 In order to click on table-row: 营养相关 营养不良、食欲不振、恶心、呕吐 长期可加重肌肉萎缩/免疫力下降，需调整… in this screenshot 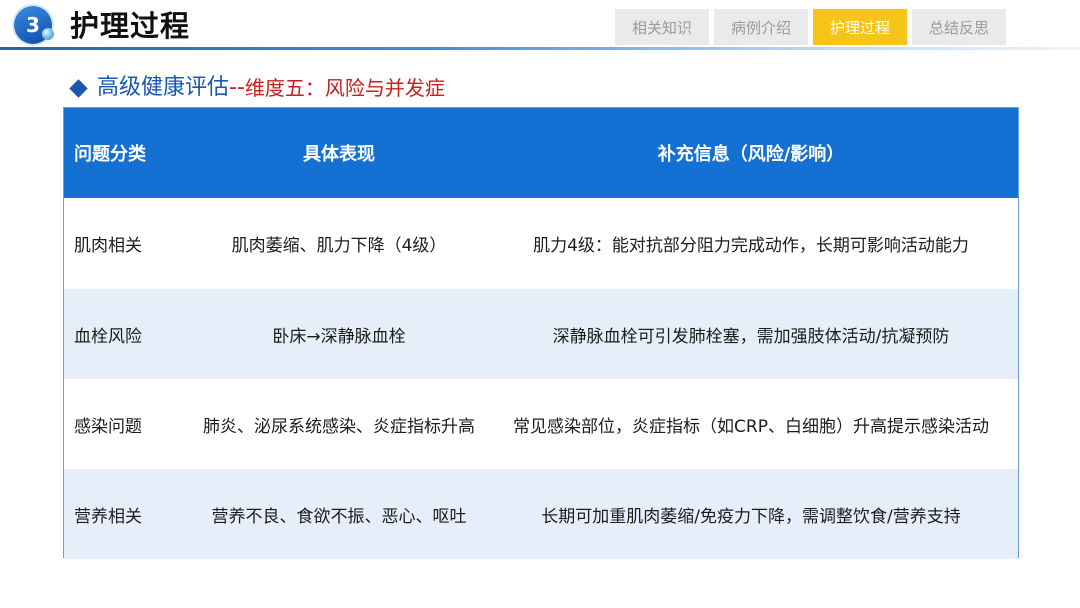, I will do `click(541, 514)`.